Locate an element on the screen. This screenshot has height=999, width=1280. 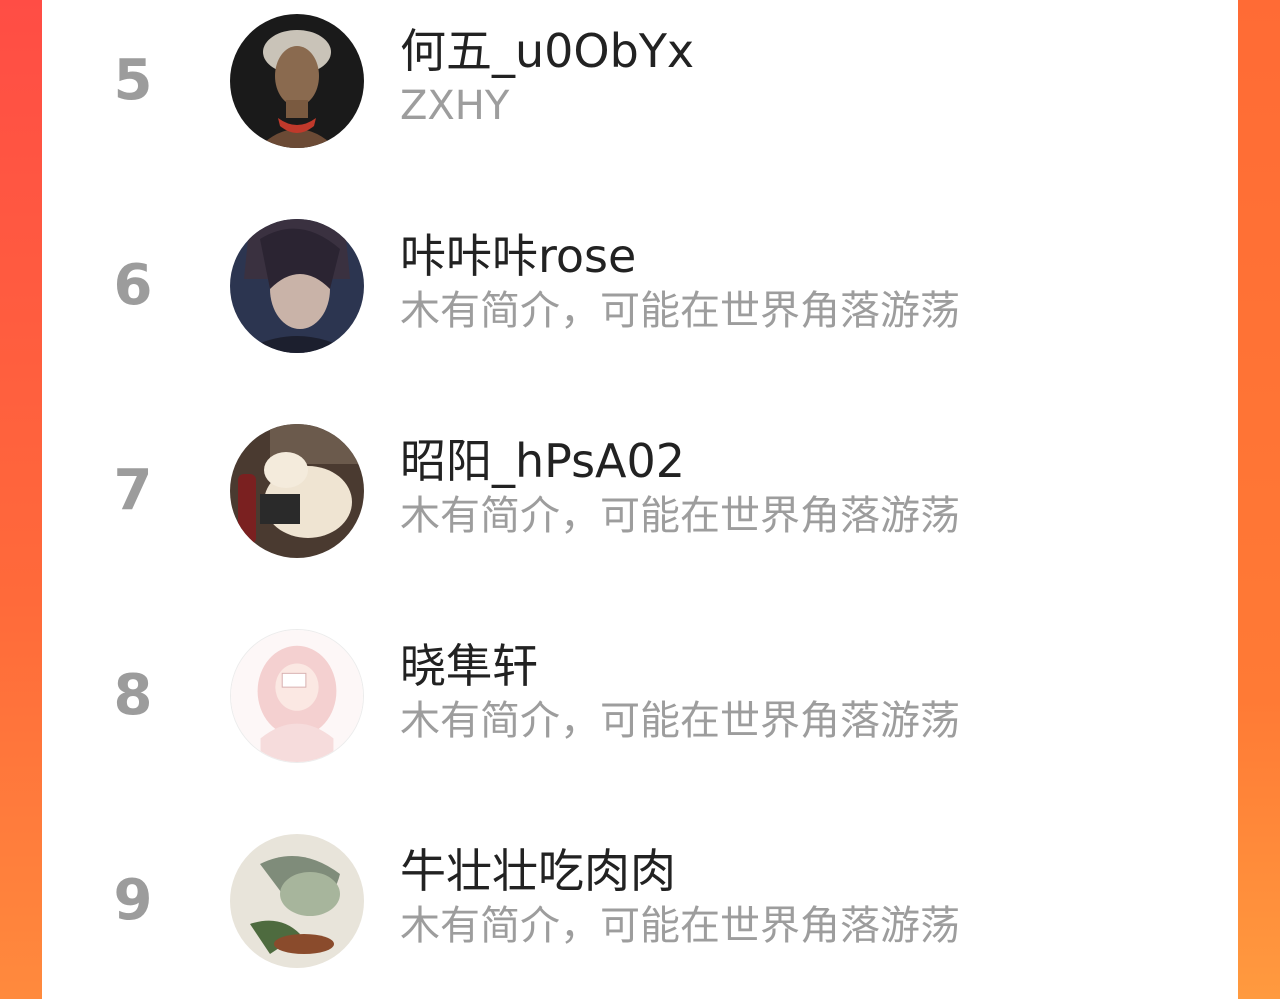
list-item: 5 何五_u0ObYx ZXHY is located at coordinates (640, 77).